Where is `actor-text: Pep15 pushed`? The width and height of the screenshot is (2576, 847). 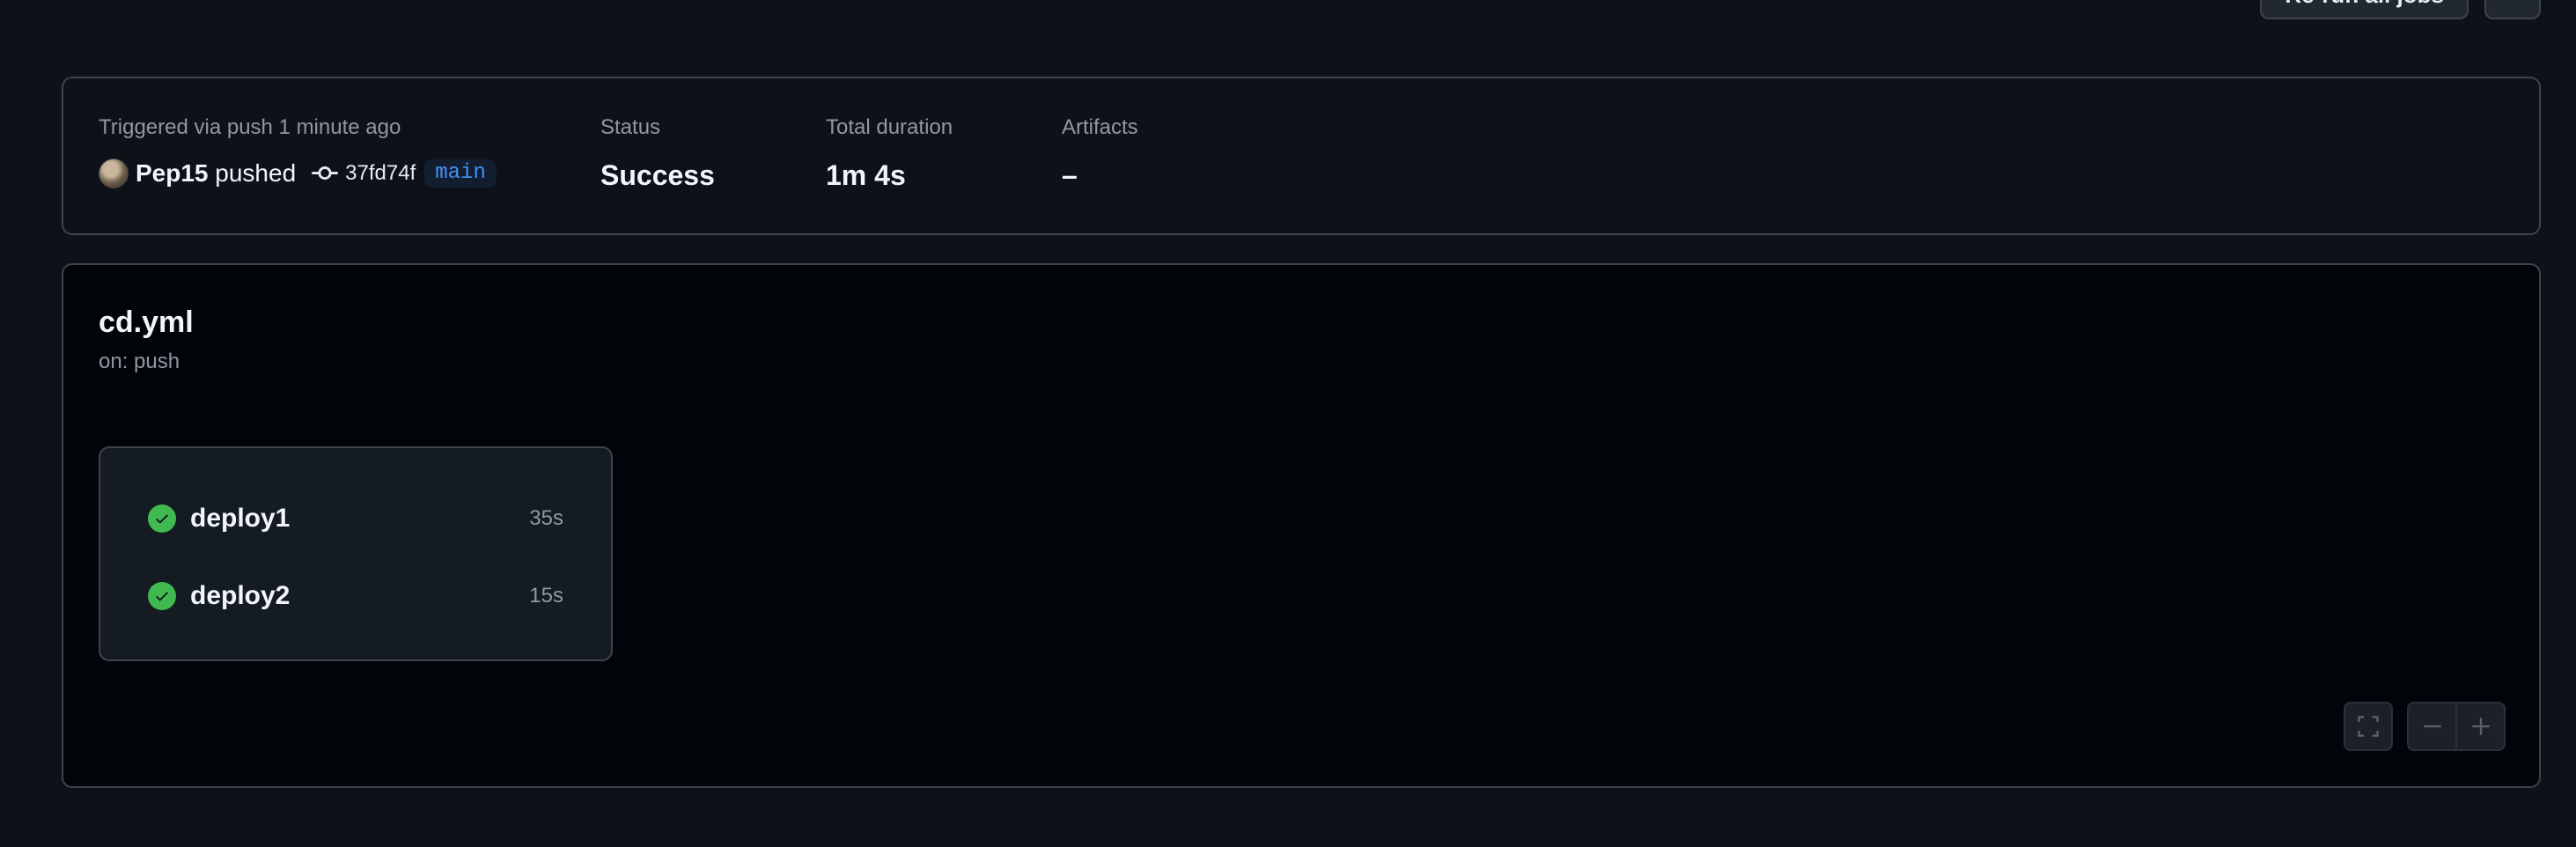
actor-text: Pep15 pushed is located at coordinates (216, 173).